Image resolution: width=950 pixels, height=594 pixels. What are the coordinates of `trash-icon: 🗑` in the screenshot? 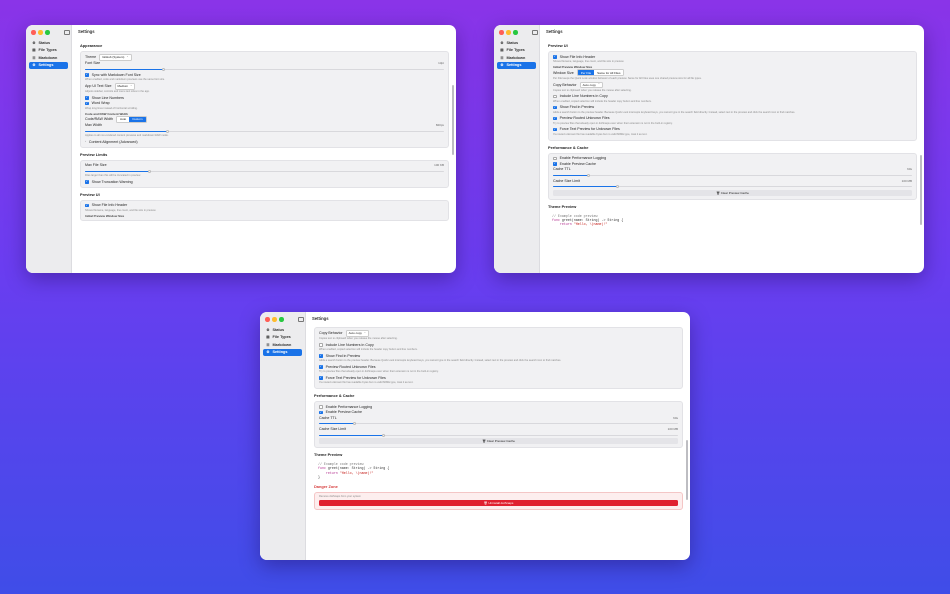 It's located at (718, 192).